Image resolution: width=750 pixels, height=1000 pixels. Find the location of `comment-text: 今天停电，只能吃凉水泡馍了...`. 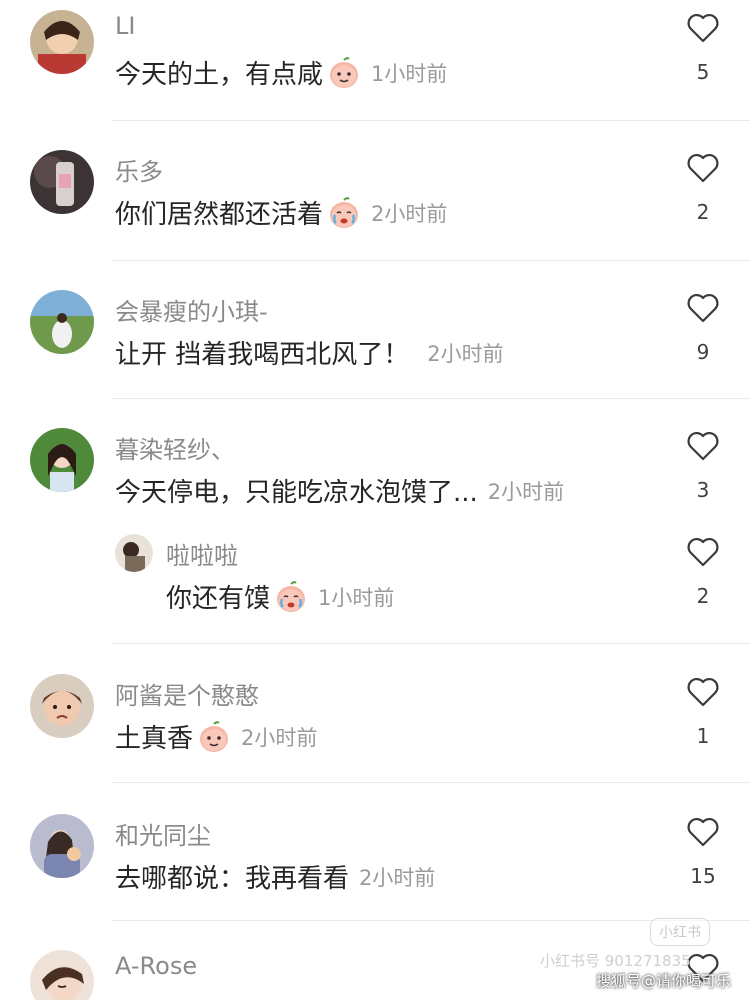

comment-text: 今天停电，只能吃凉水泡馍了... is located at coordinates (296, 493).